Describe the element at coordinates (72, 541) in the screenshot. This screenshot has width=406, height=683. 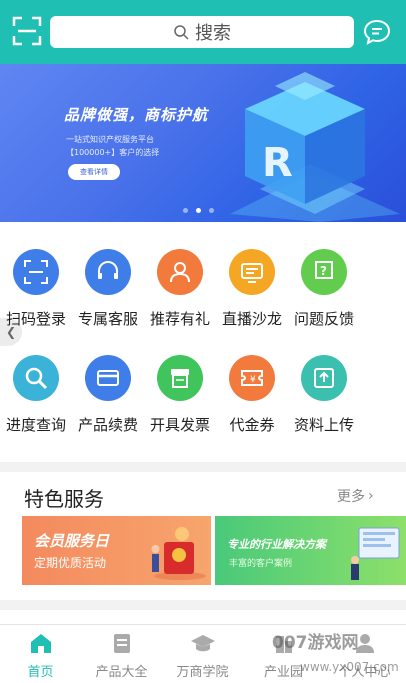
I see `card-title: 会员服务日` at that location.